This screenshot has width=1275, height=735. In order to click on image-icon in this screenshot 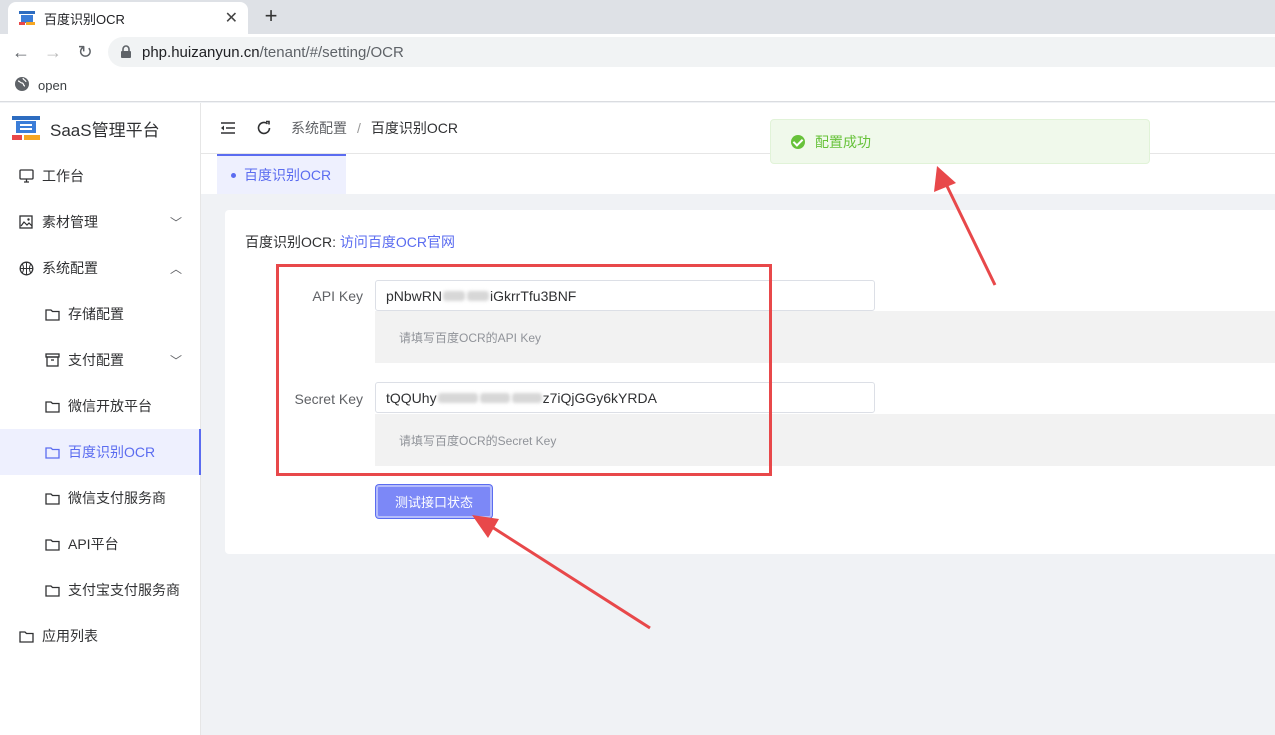, I will do `click(26, 222)`.